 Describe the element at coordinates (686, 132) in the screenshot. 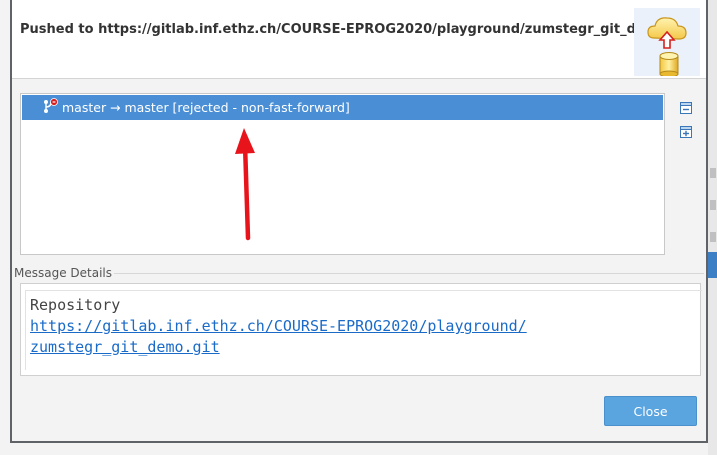

I see `expand-all-icon` at that location.